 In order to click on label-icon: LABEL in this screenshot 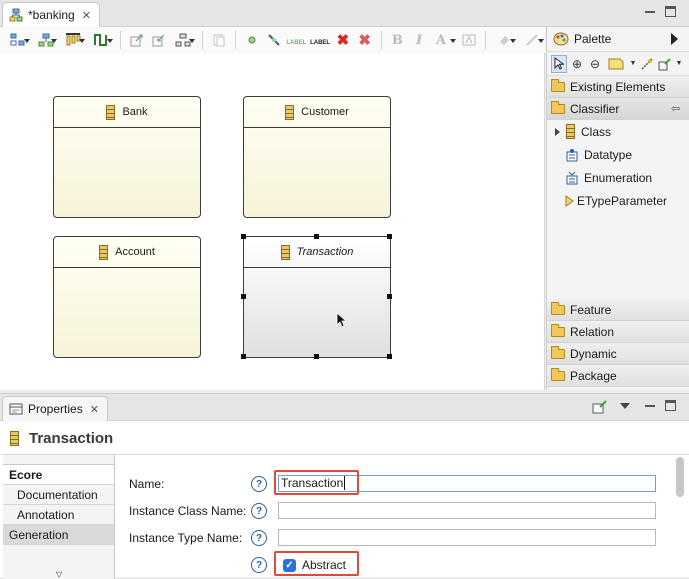, I will do `click(296, 43)`.